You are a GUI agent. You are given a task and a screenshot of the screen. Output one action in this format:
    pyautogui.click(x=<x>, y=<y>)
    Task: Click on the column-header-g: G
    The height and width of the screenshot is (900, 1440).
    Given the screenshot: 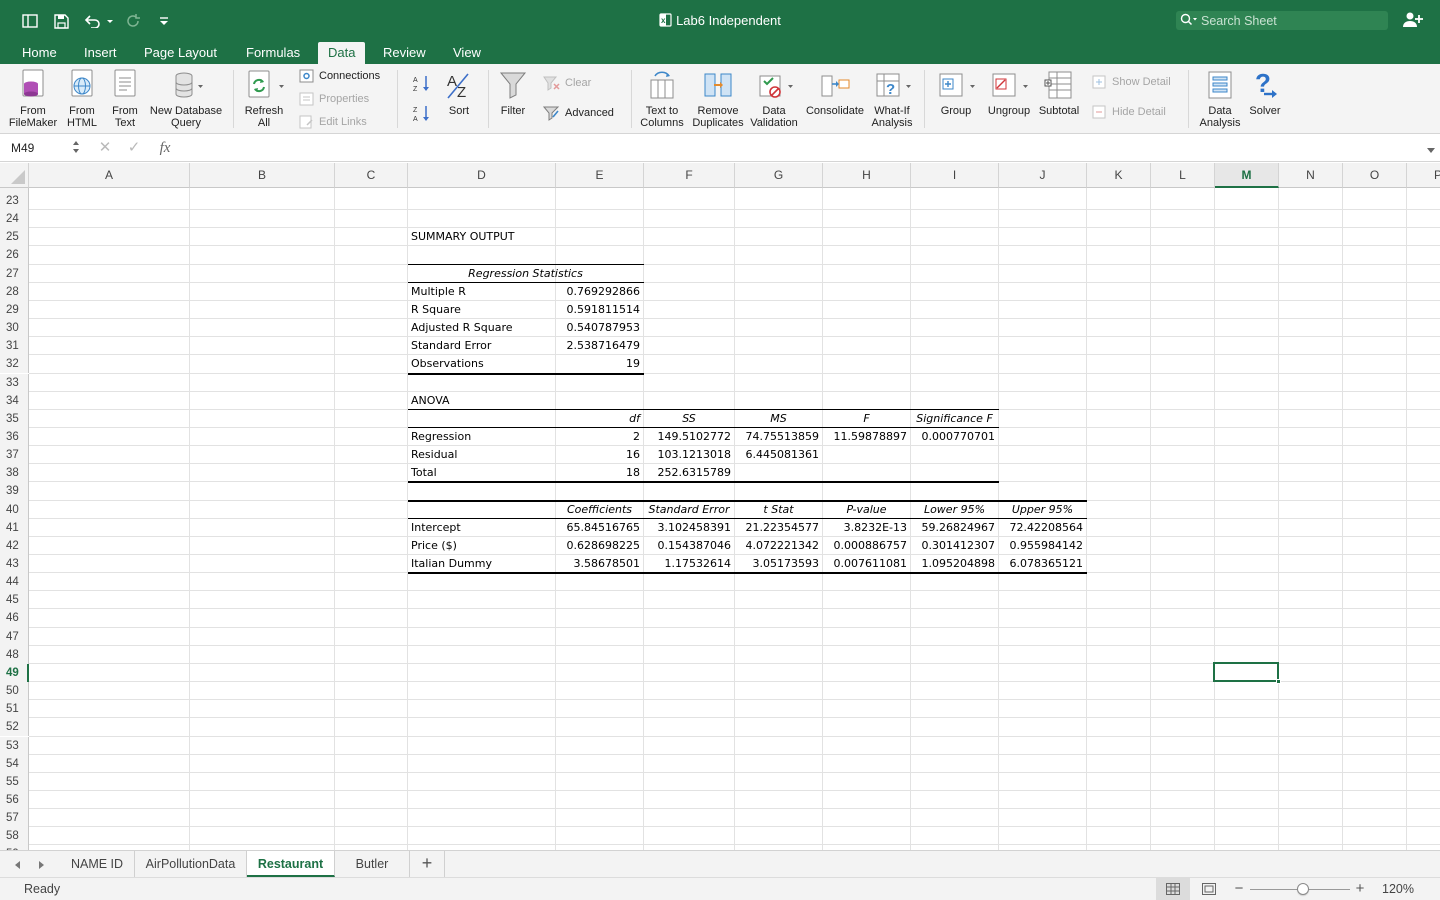 What is the action you would take?
    pyautogui.click(x=779, y=175)
    